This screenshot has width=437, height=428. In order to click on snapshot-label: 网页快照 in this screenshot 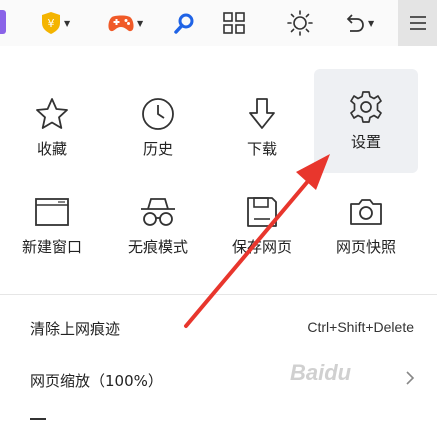, I will do `click(365, 247)`.